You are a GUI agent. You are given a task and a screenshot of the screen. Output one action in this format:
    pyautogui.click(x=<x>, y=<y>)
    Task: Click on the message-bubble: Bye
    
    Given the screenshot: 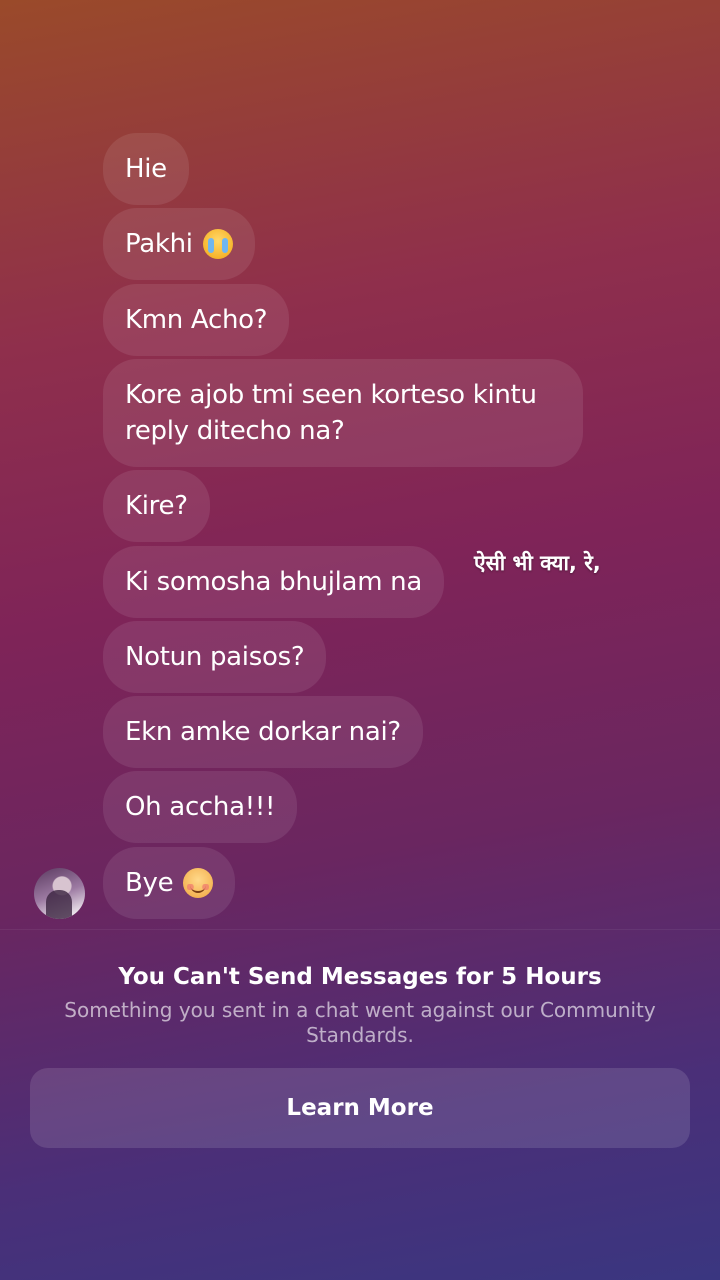 What is the action you would take?
    pyautogui.click(x=169, y=883)
    